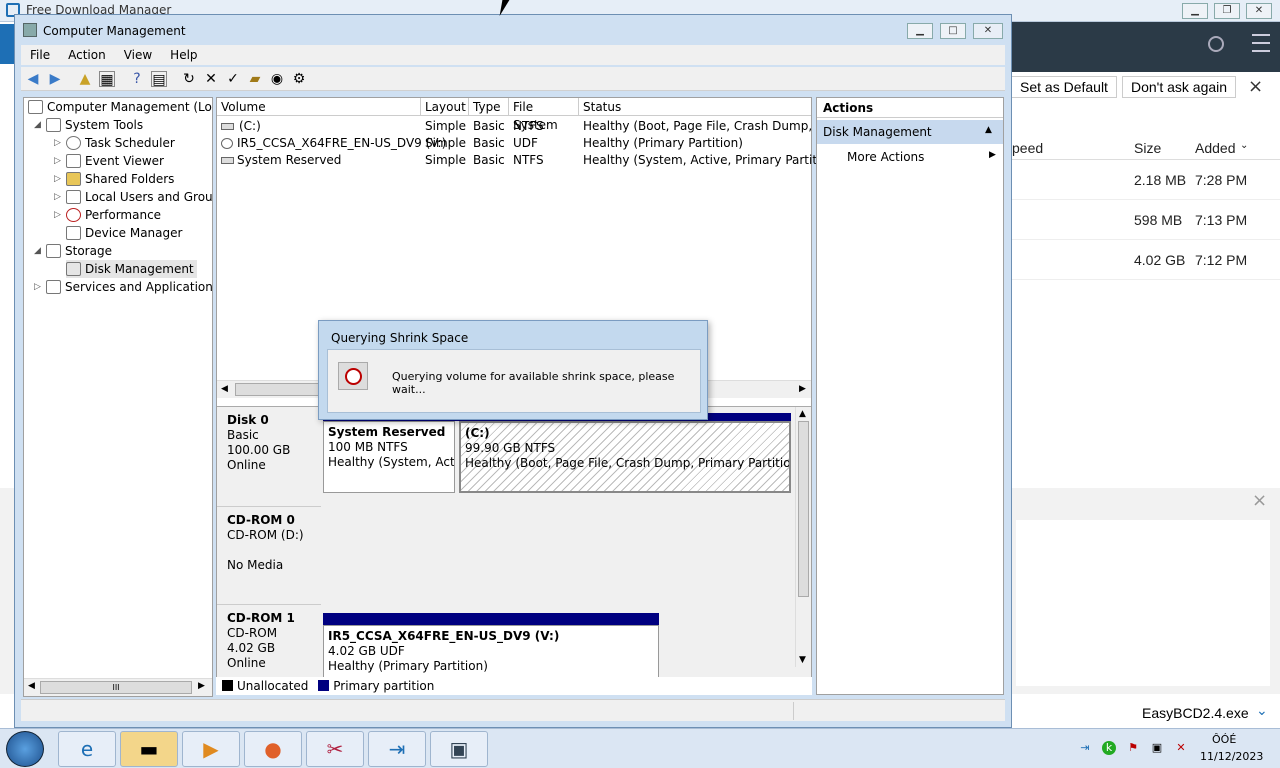 The width and height of the screenshot is (1280, 768). Describe the element at coordinates (988, 130) in the screenshot. I see `collapse-arrow-icon: ▲` at that location.